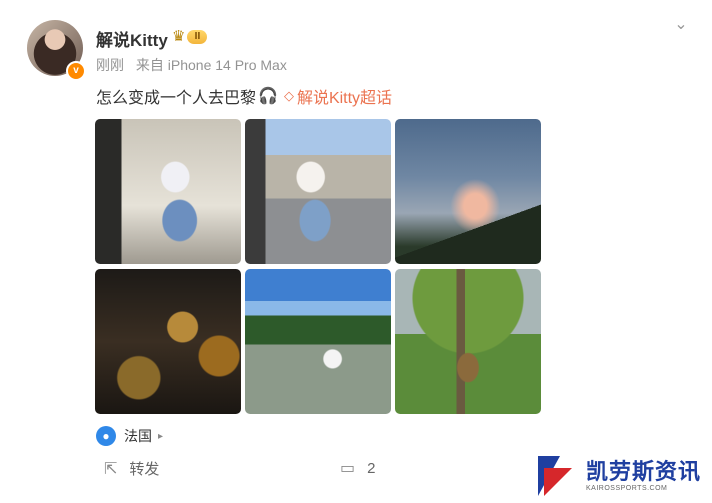 The width and height of the screenshot is (712, 503). What do you see at coordinates (268, 96) in the screenshot?
I see `headphone-icon: 🎧` at bounding box center [268, 96].